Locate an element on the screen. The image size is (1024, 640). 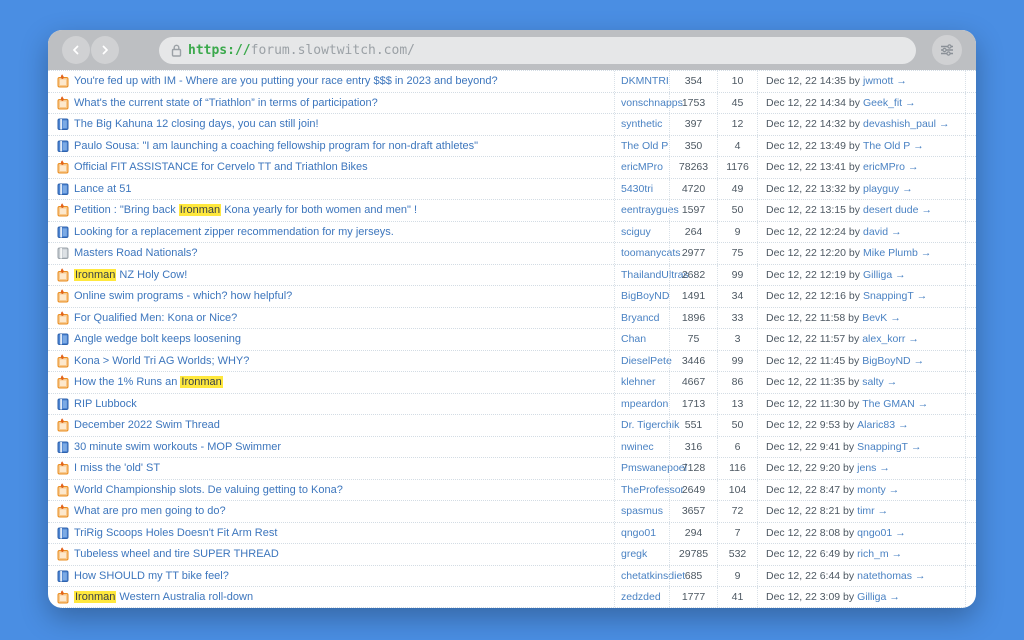
thread-lastposter-link: timr is located at coordinates (866, 511).